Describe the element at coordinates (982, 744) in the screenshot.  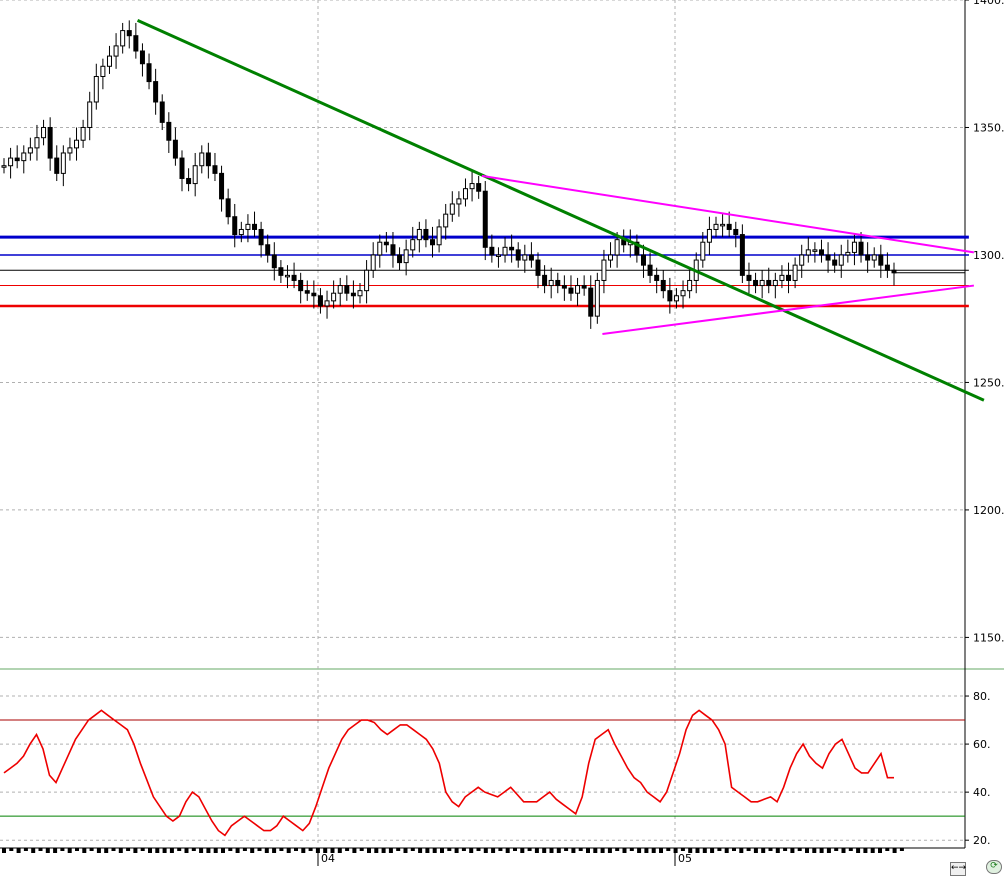
I see `osc-y-tick-label: 60.` at that location.